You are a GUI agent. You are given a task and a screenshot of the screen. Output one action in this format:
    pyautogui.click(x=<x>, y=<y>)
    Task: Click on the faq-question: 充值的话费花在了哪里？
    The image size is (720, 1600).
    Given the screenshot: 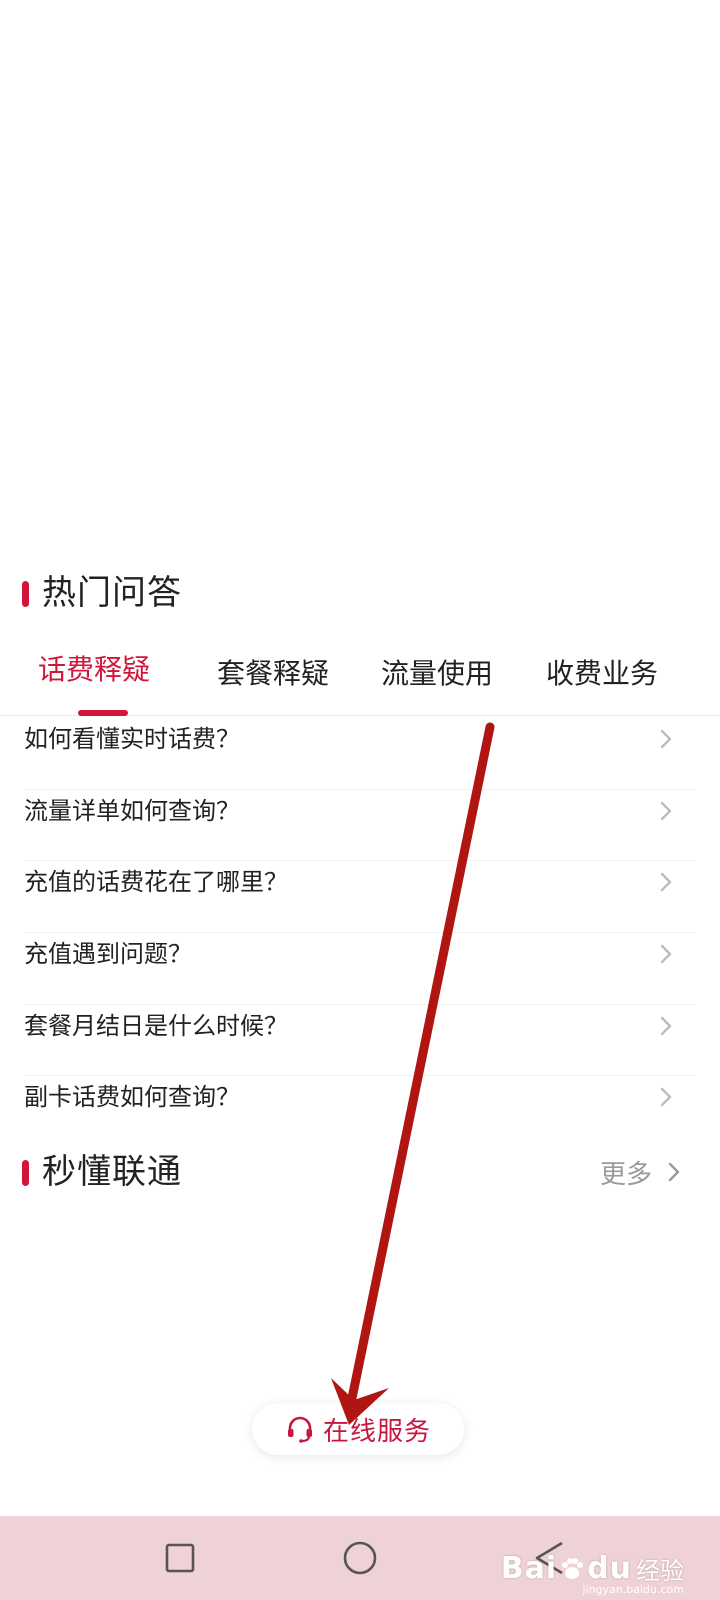 What is the action you would take?
    pyautogui.click(x=156, y=882)
    